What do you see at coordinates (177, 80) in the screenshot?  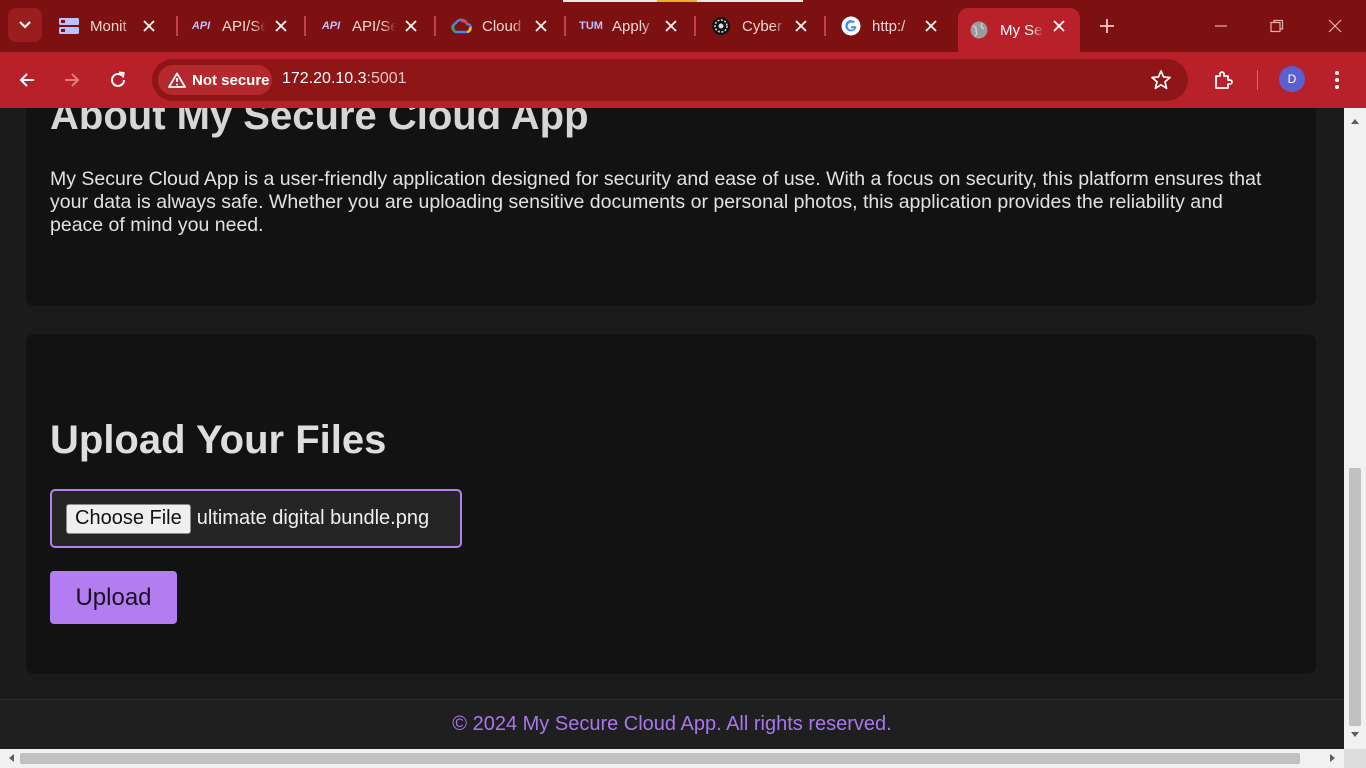 I see `warning-icon` at bounding box center [177, 80].